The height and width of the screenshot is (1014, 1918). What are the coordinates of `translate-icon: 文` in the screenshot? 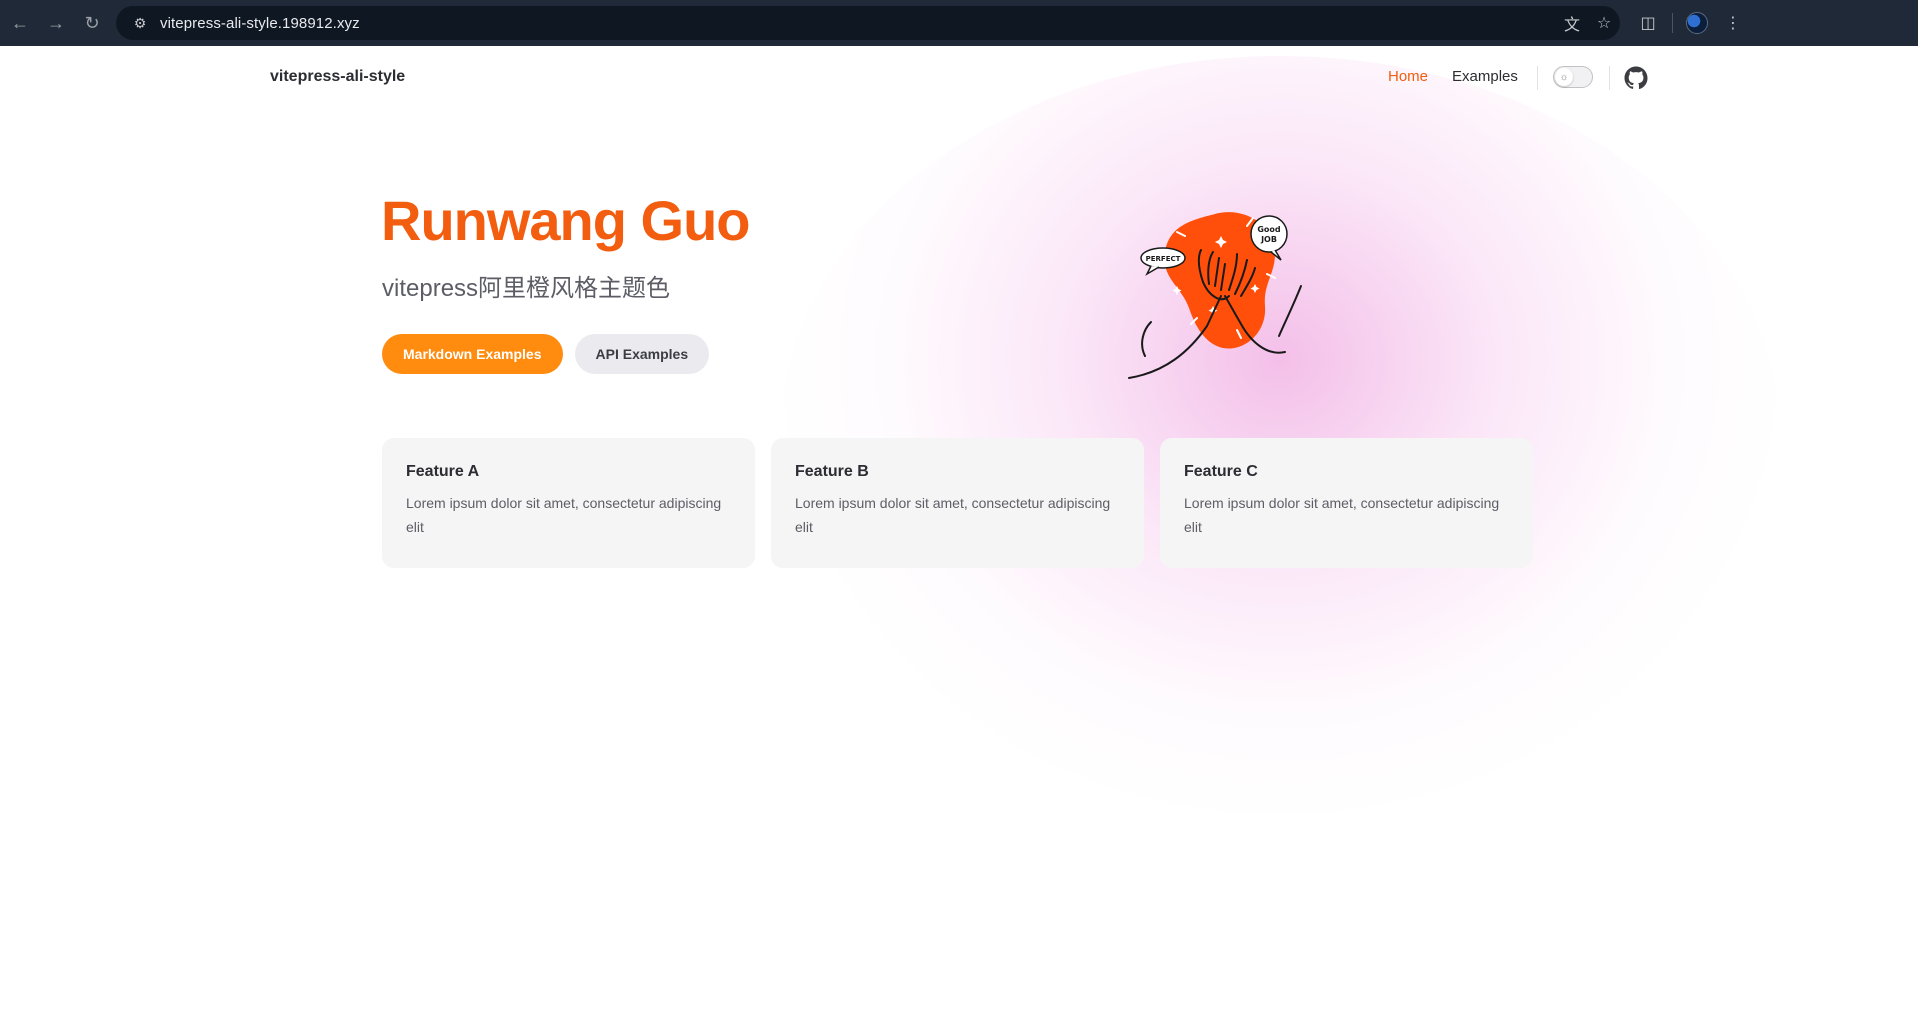 It's located at (1572, 23).